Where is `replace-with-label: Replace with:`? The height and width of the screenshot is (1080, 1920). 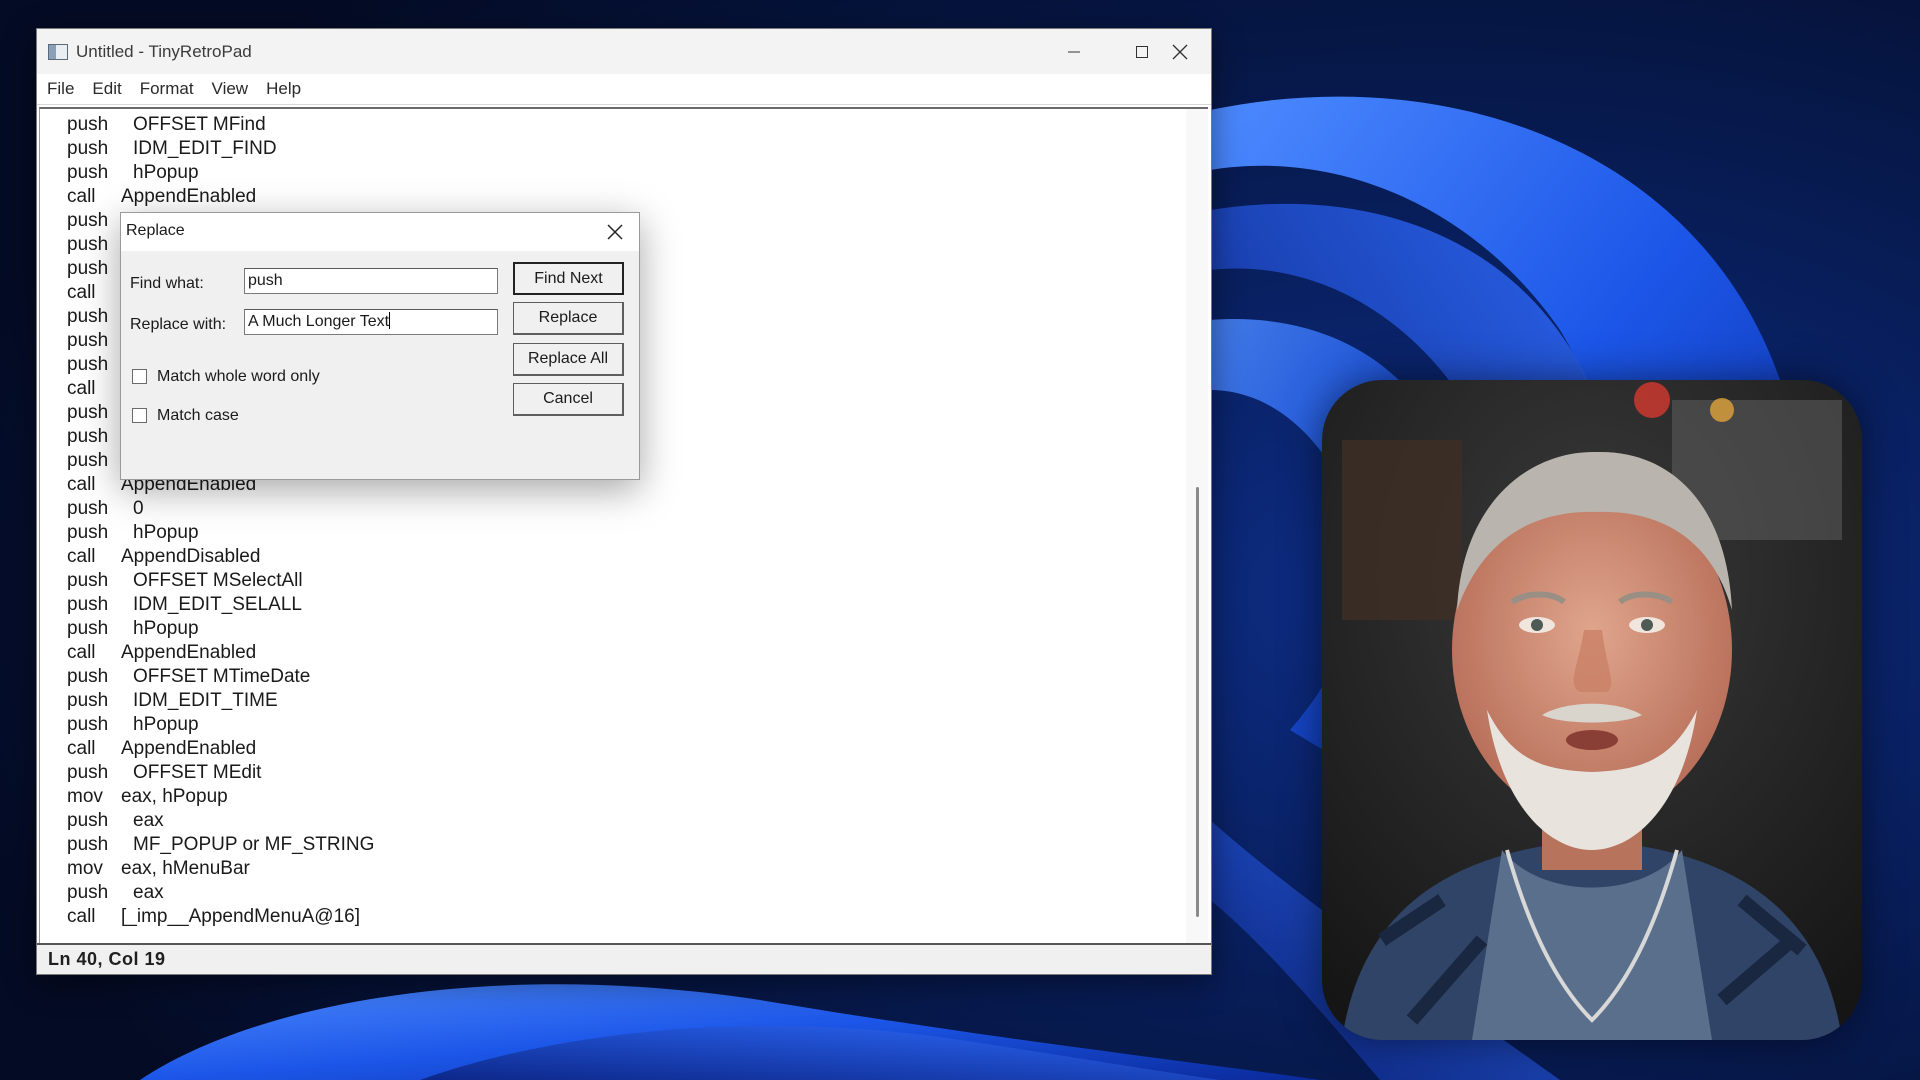 replace-with-label: Replace with: is located at coordinates (178, 324).